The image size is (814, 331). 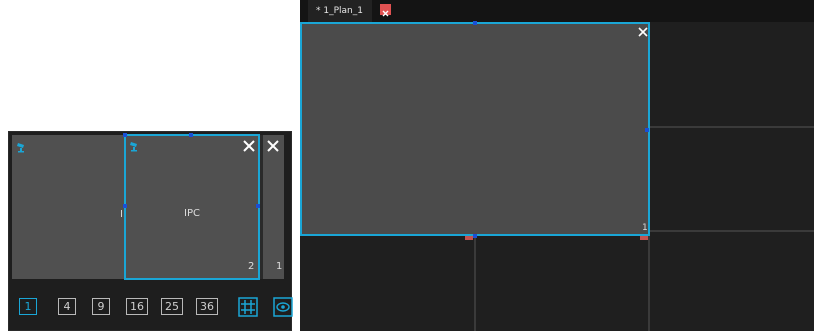 What do you see at coordinates (137, 306) in the screenshot?
I see `layout-16-button: 16` at bounding box center [137, 306].